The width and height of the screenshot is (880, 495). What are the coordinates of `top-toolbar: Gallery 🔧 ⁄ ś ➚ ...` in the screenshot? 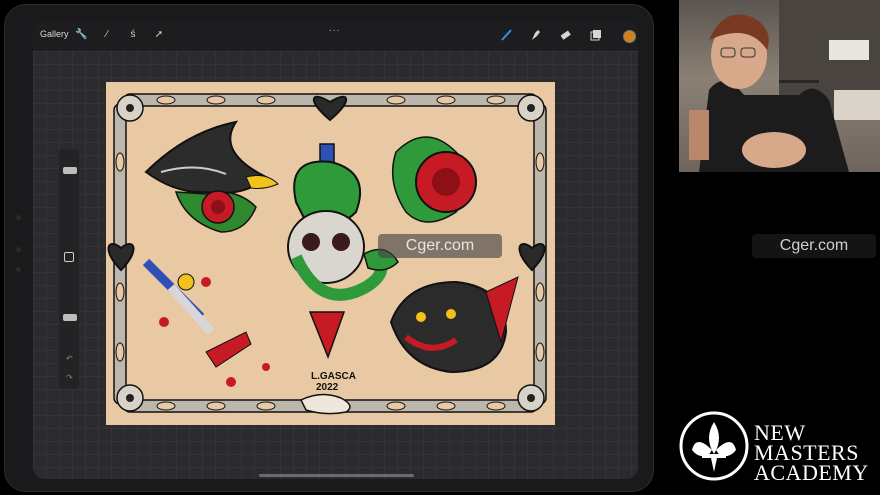 It's located at (335, 36).